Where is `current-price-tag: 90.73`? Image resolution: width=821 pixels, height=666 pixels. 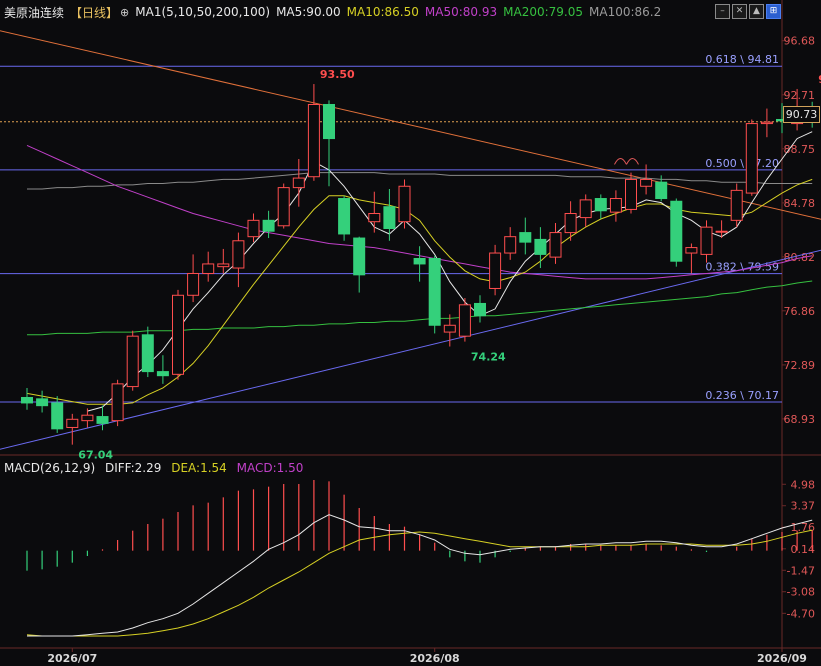 current-price-tag: 90.73 is located at coordinates (801, 114).